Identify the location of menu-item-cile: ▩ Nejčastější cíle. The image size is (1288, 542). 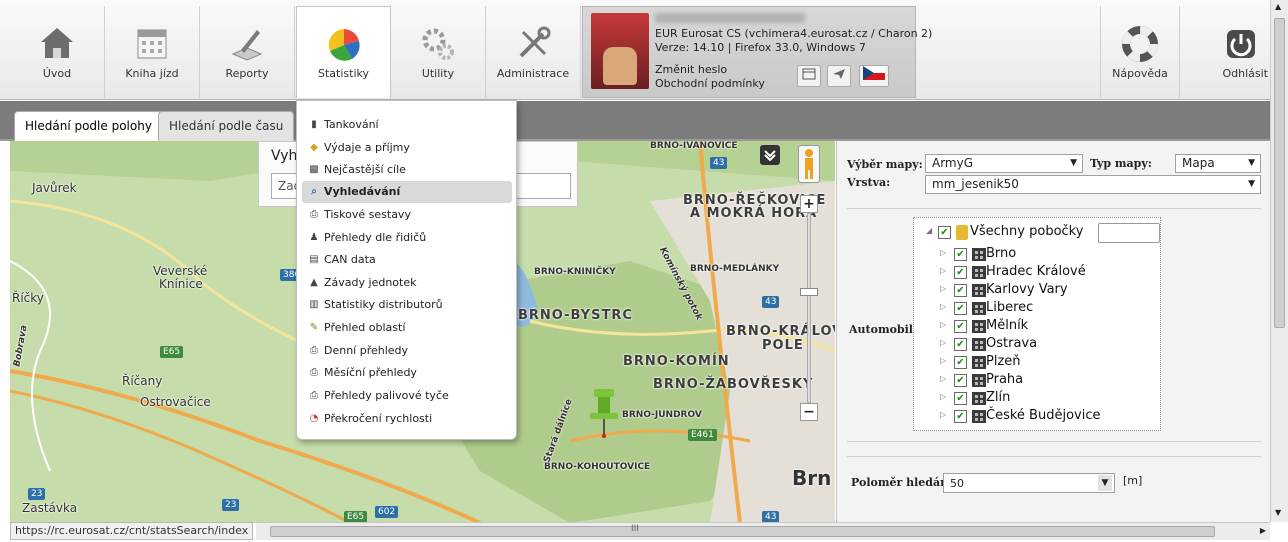
(407, 170).